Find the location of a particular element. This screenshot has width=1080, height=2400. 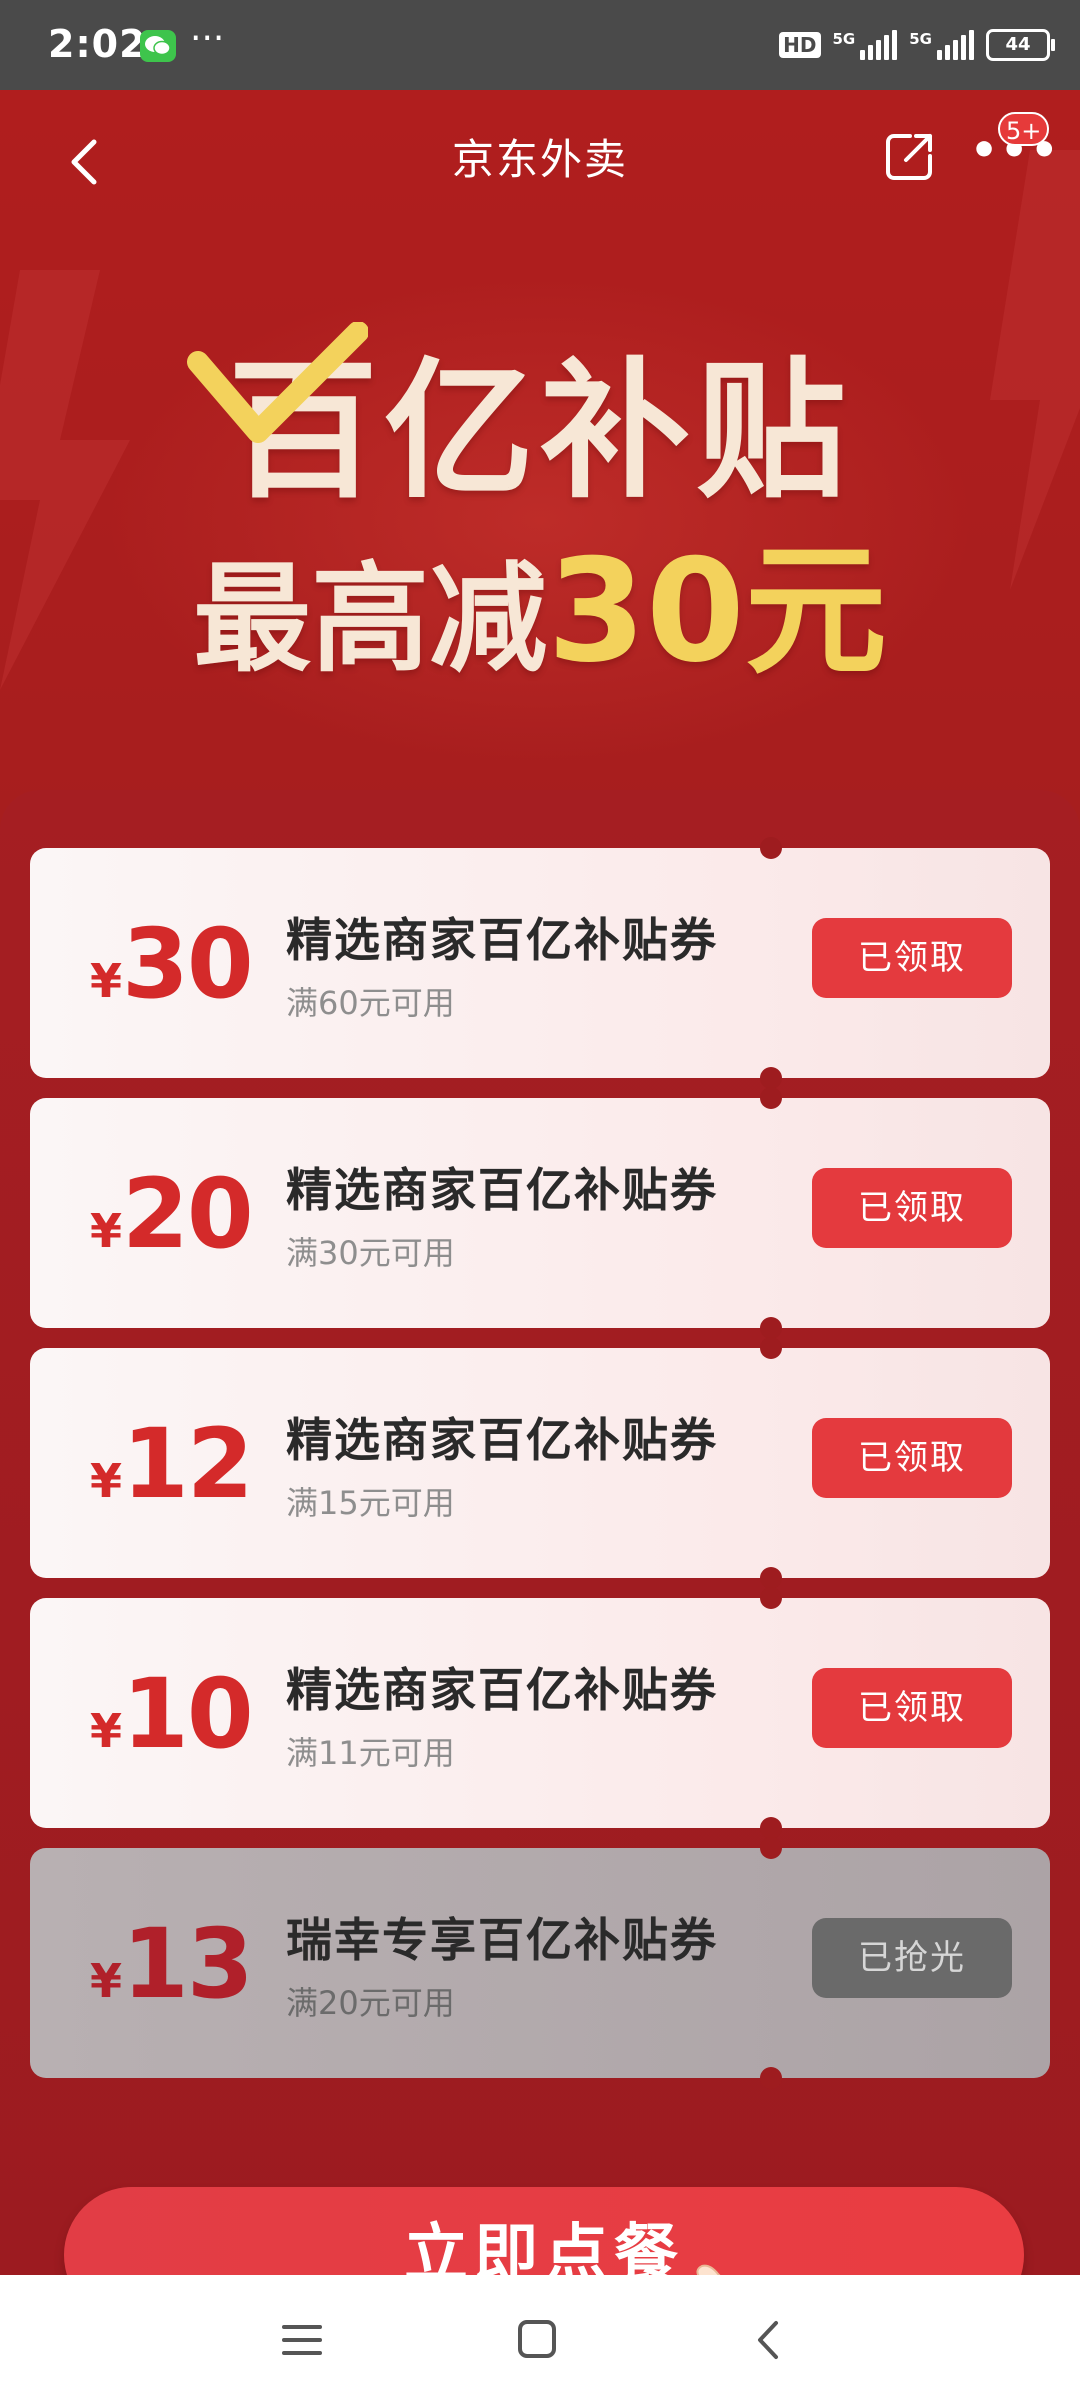

coupon-card: ¥10 精选商家百亿补贴券 满11元可用 已领取 is located at coordinates (540, 1713).